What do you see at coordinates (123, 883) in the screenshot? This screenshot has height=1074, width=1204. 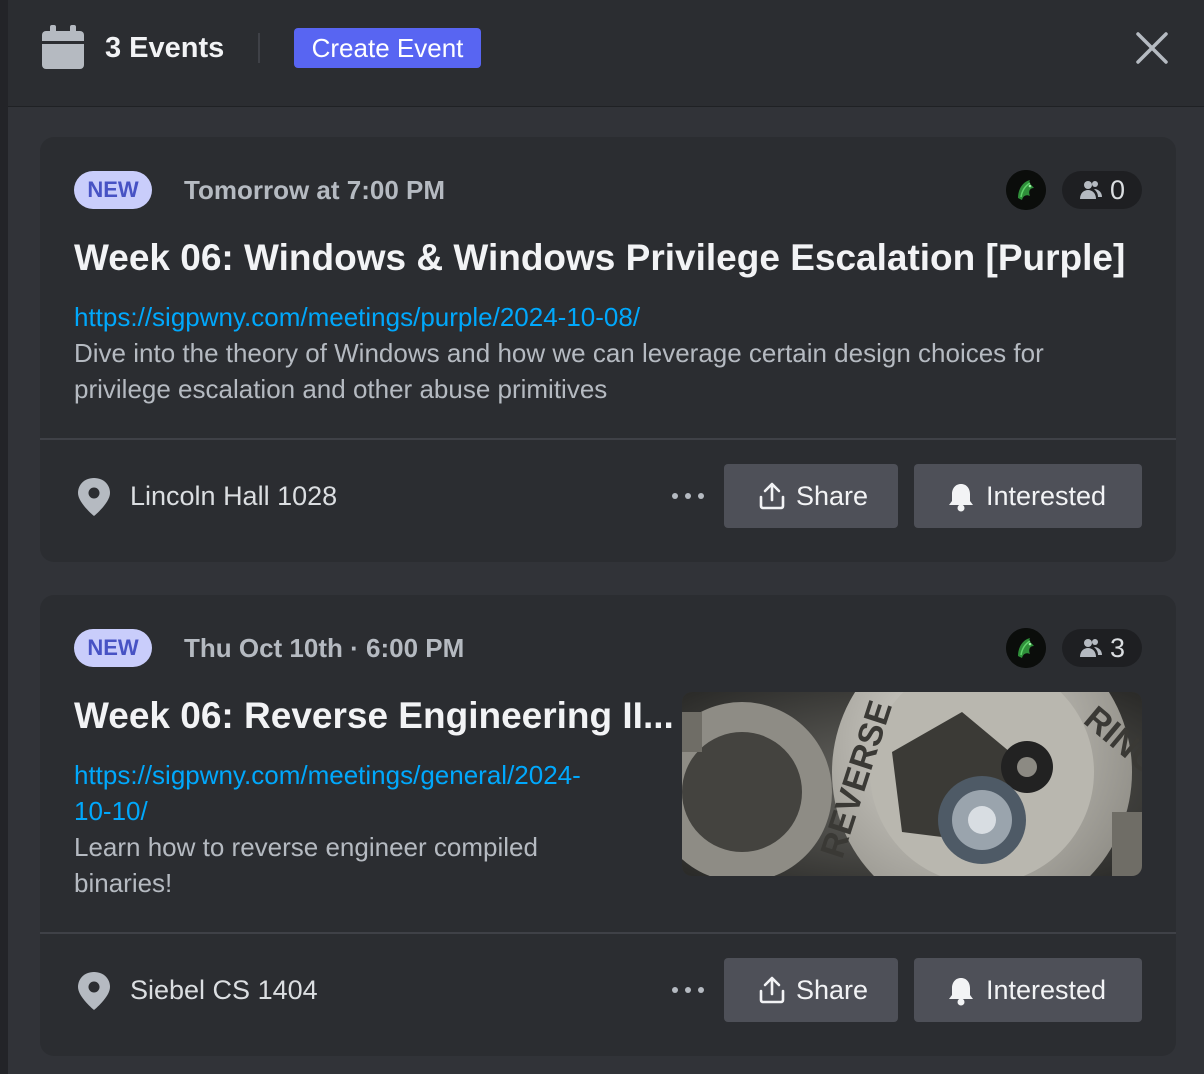 I see `event-description-line: binaries!` at bounding box center [123, 883].